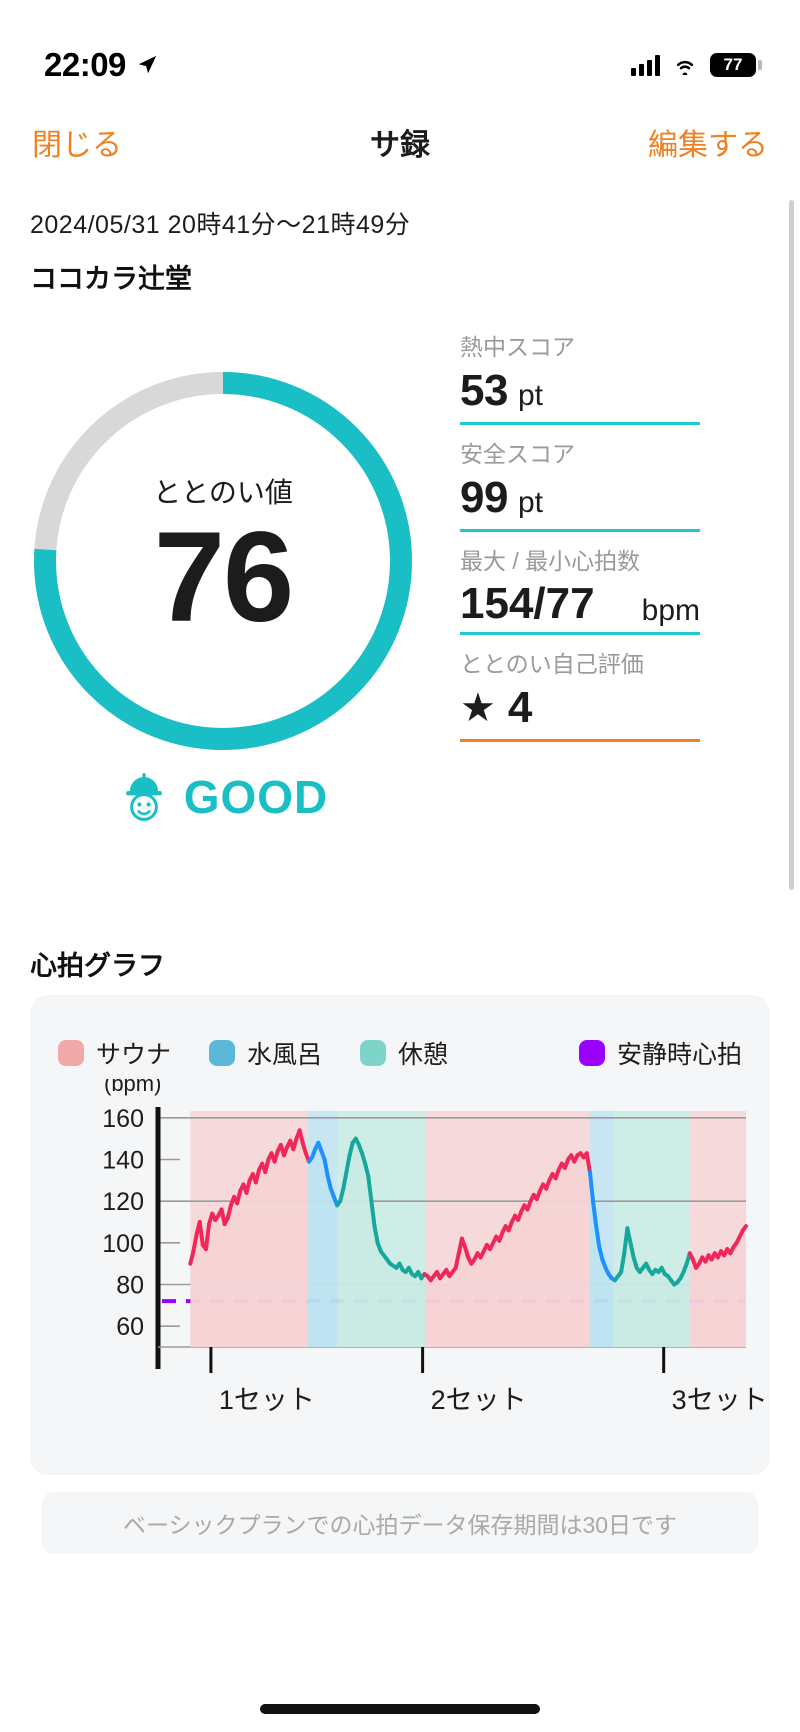  I want to click on session-place: ココカラ辻堂, so click(111, 279).